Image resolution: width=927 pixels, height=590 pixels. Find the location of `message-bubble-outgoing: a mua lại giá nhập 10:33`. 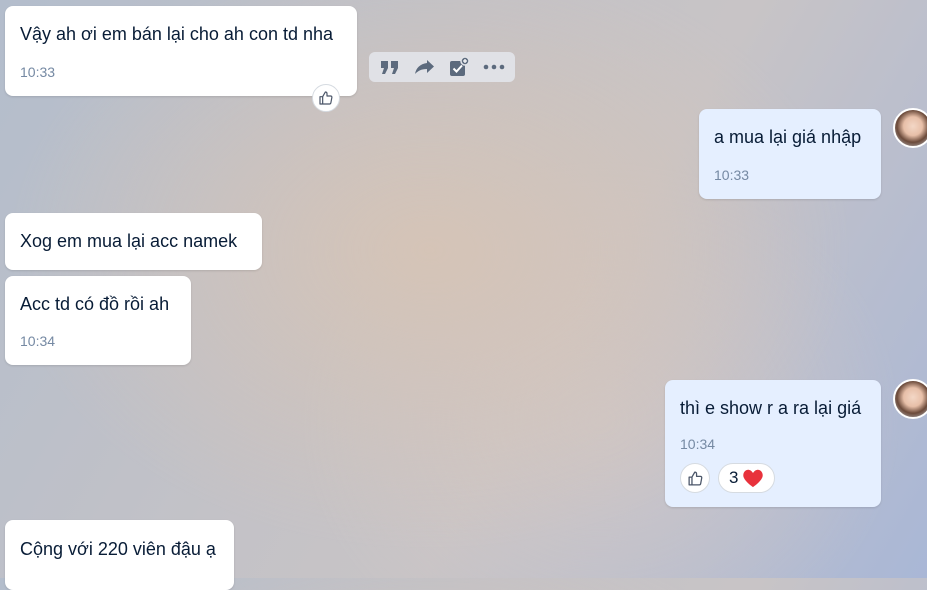

message-bubble-outgoing: a mua lại giá nhập 10:33 is located at coordinates (790, 154).